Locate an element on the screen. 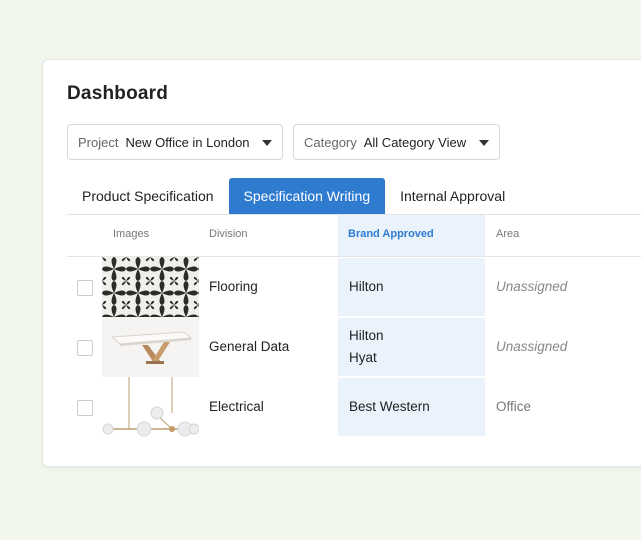 The width and height of the screenshot is (641, 540). division-cell: Electrical is located at coordinates (236, 406).